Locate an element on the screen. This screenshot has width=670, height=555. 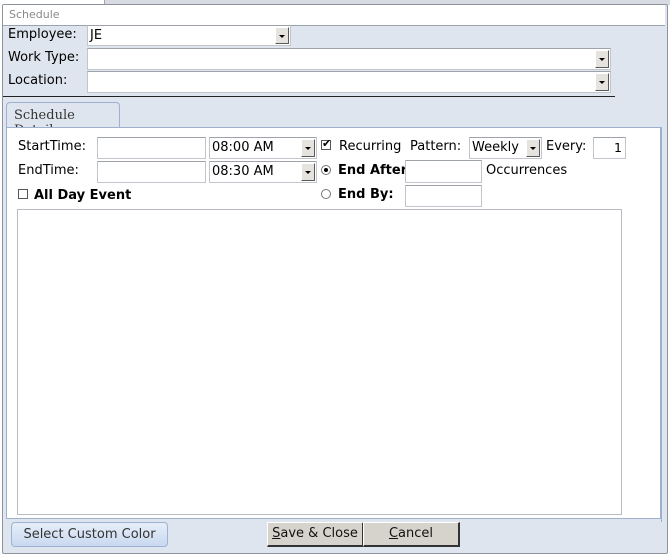
location-dropdown-button is located at coordinates (602, 82).